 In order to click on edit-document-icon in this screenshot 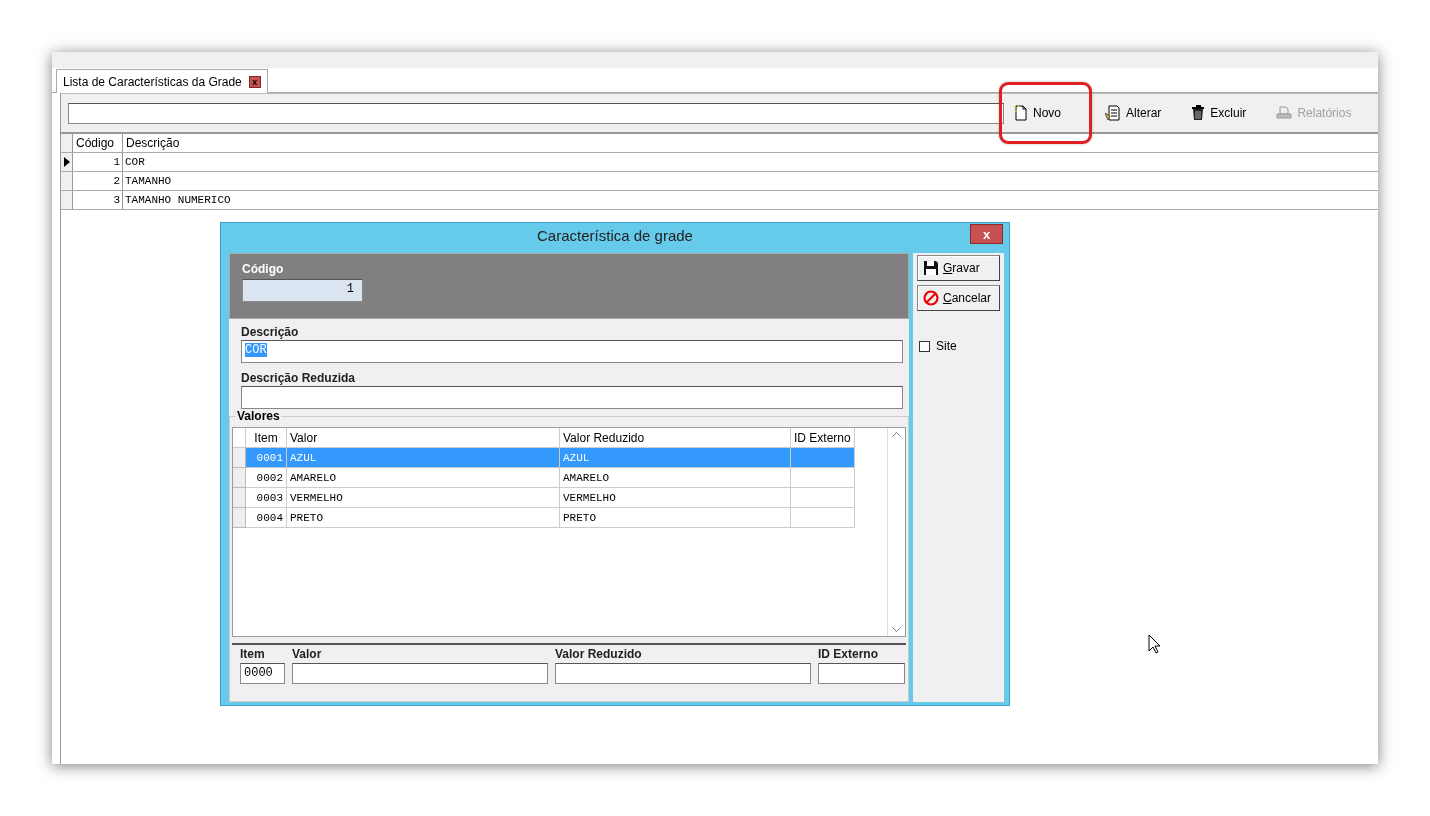, I will do `click(1113, 113)`.